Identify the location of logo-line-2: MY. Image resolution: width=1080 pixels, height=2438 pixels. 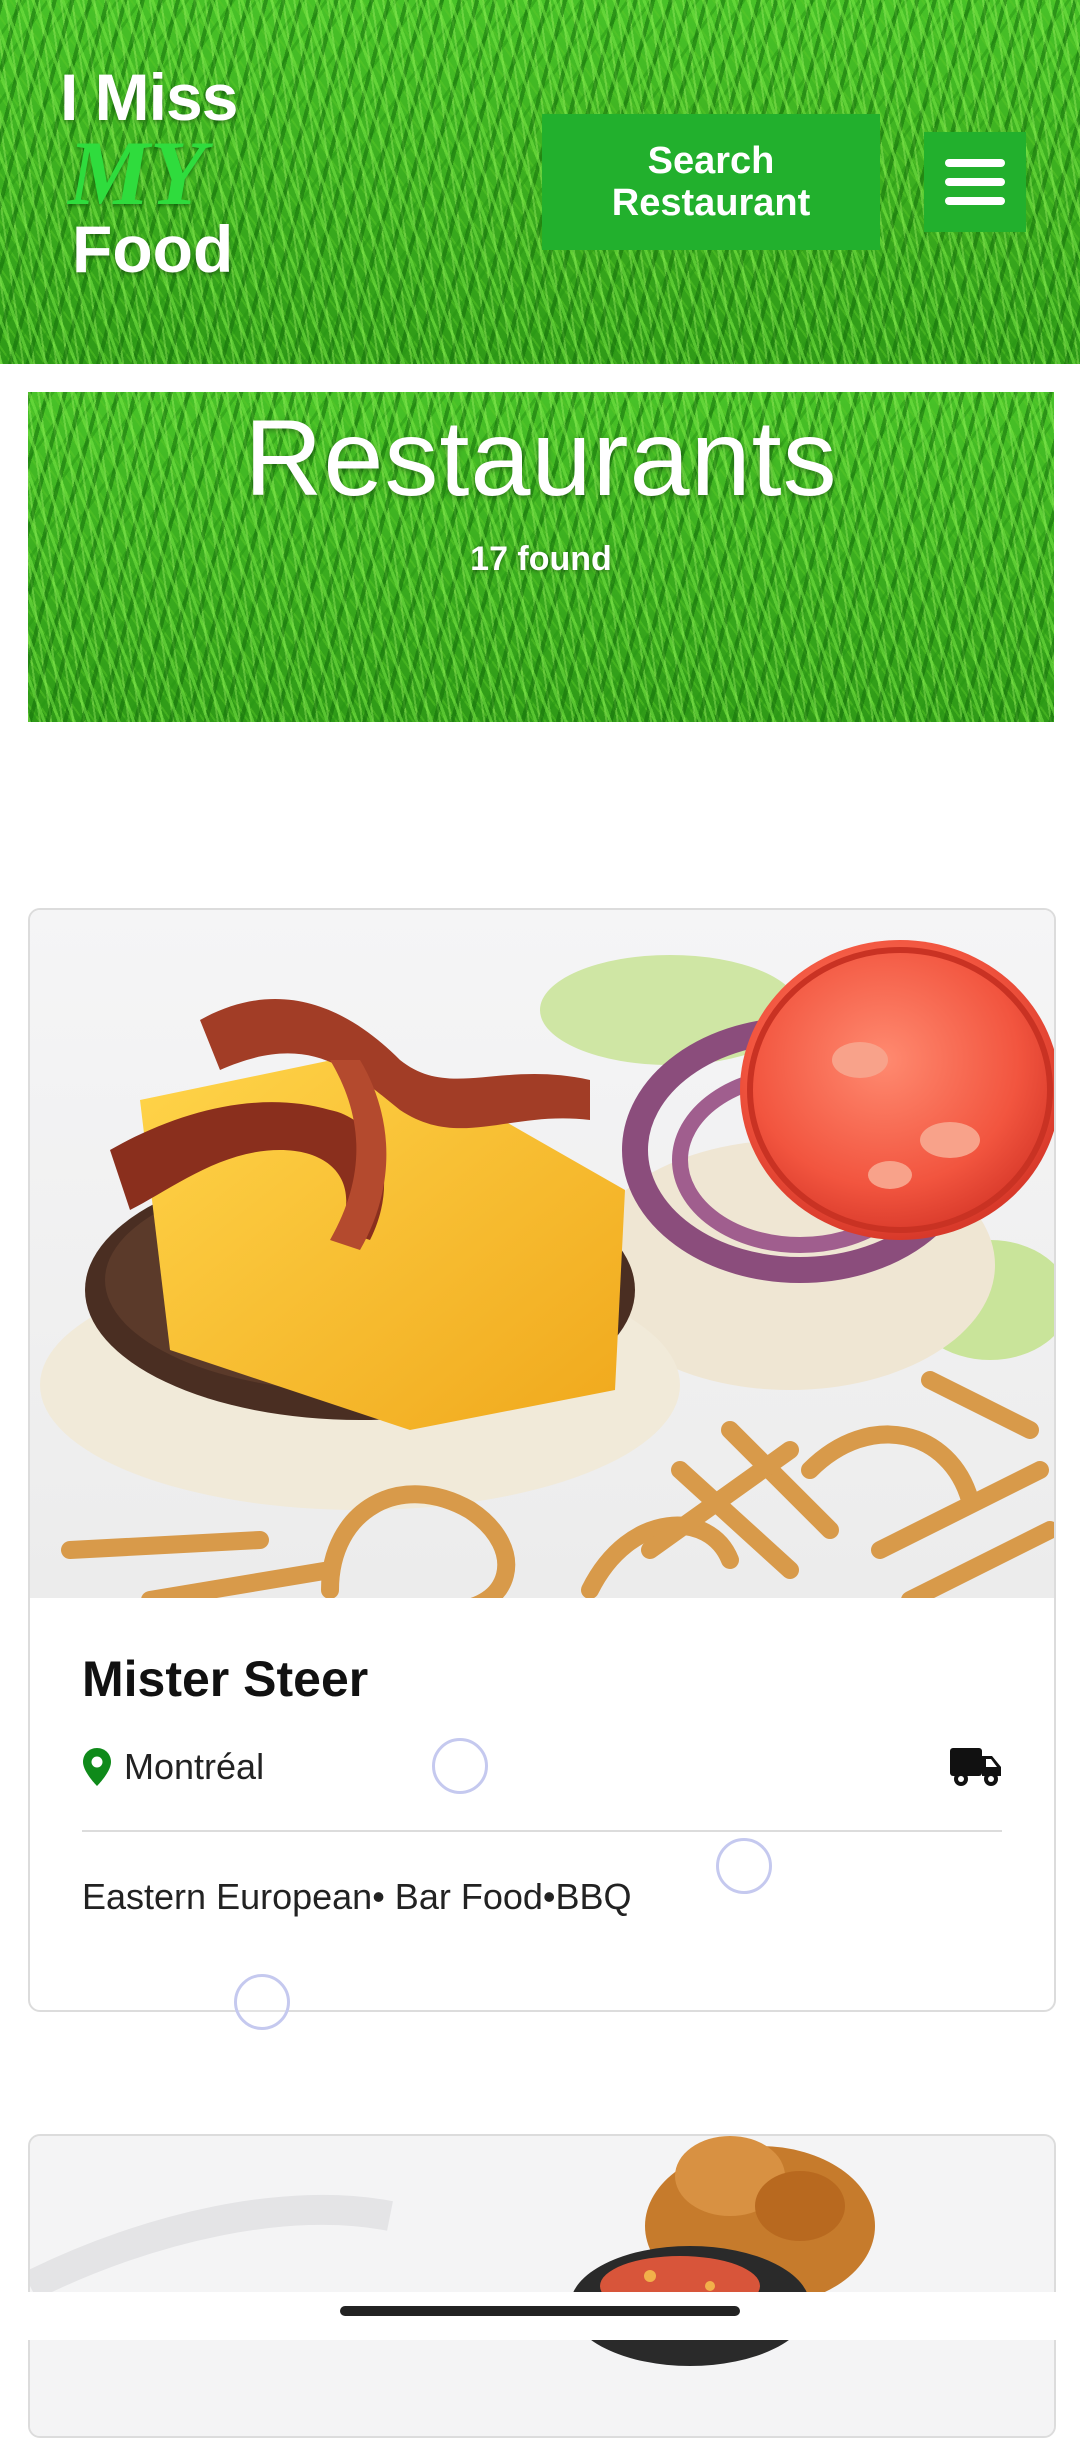
(137, 173).